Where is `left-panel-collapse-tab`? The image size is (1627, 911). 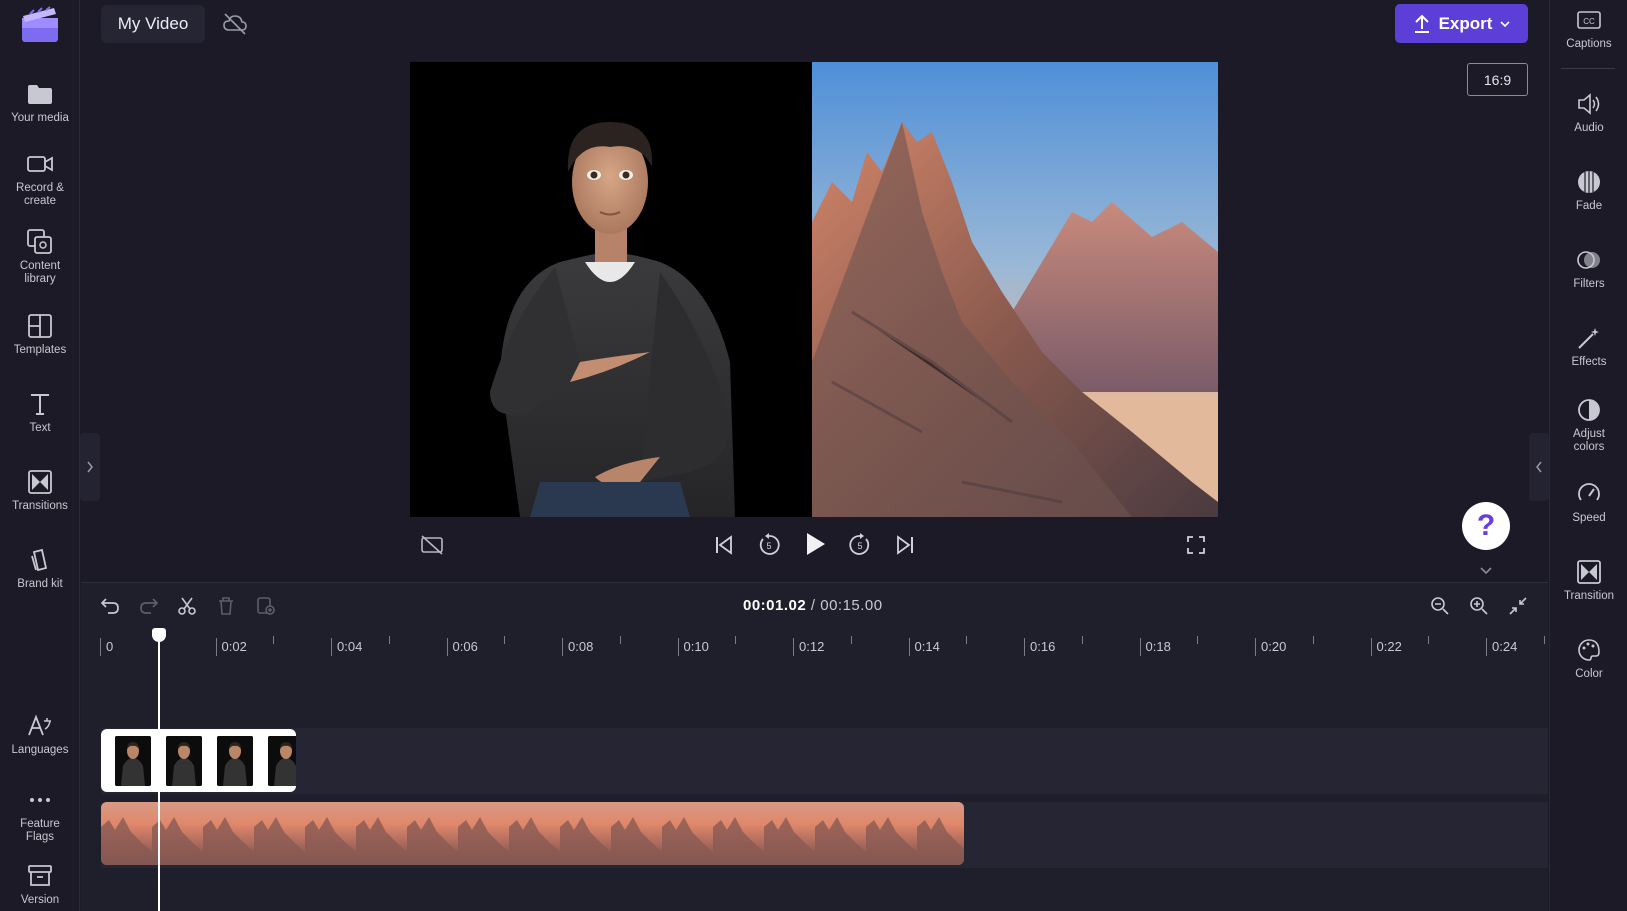 left-panel-collapse-tab is located at coordinates (90, 467).